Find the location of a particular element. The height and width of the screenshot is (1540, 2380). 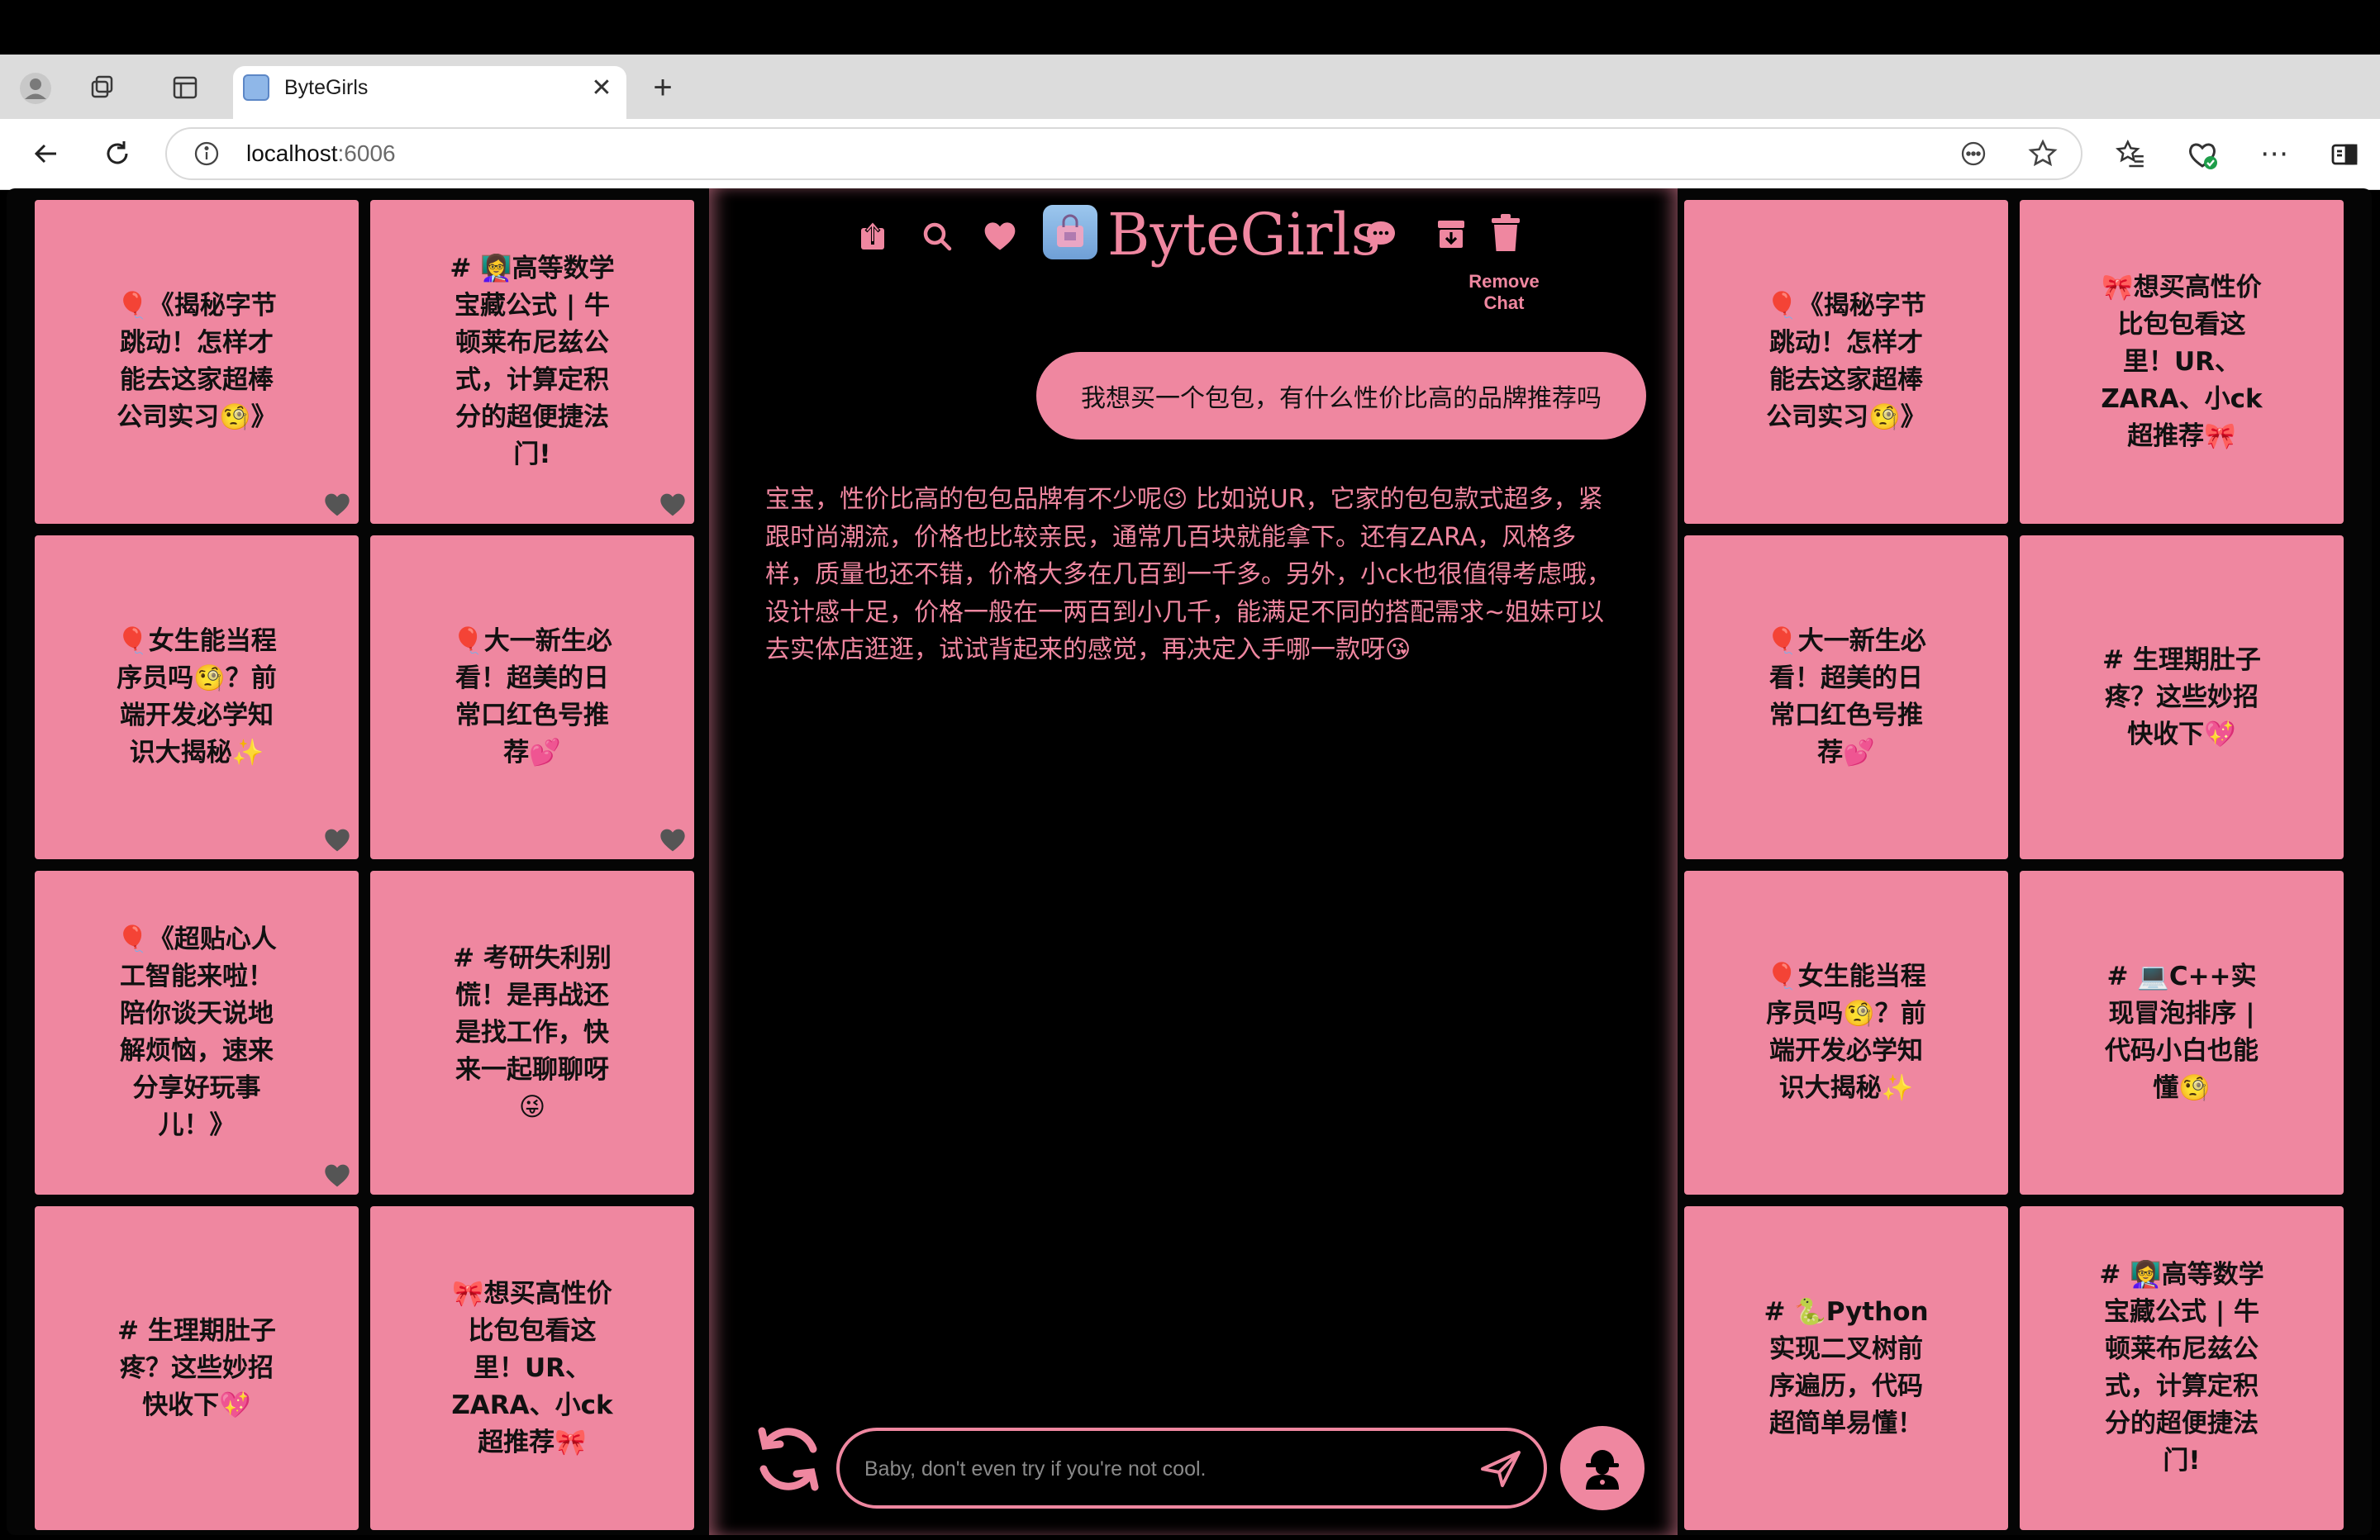

user-avatar-icon is located at coordinates (1602, 1468).